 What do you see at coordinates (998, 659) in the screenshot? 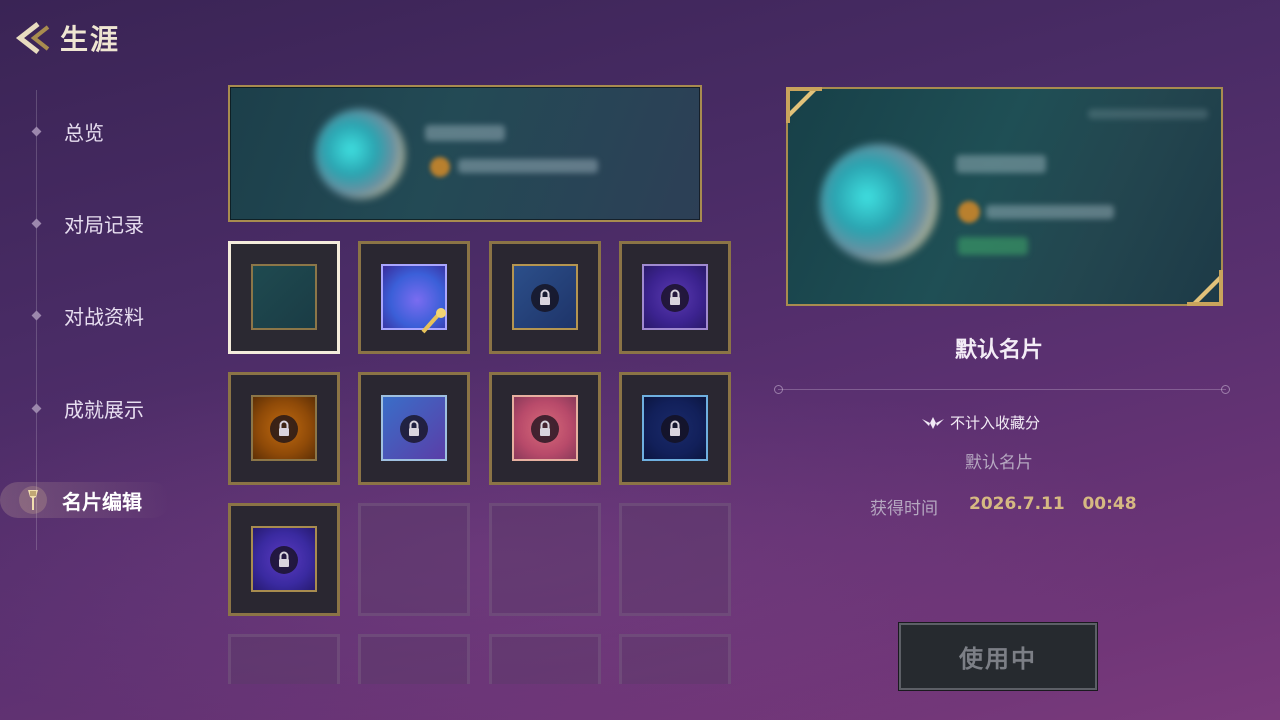
I see `in-use-button-label: 使用中` at bounding box center [998, 659].